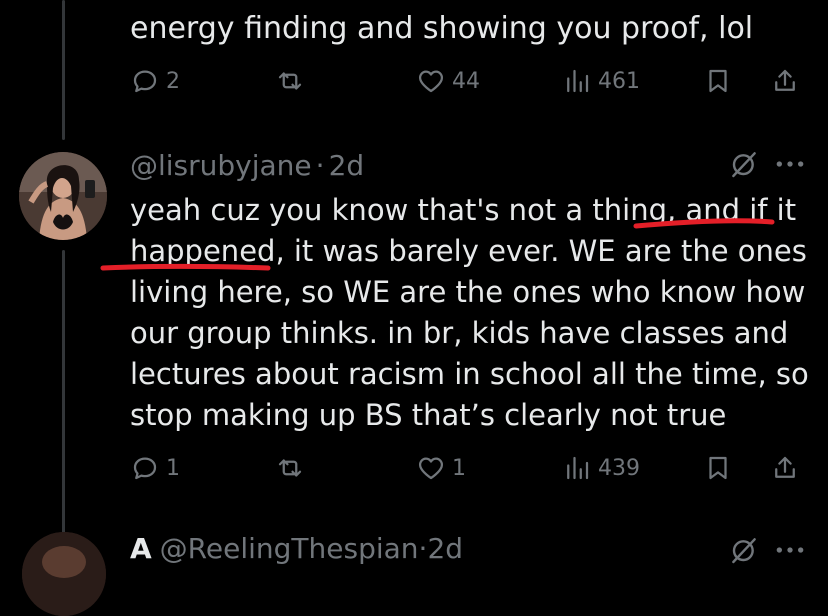 This screenshot has height=616, width=828. Describe the element at coordinates (173, 468) in the screenshot. I see `reply-count: 1` at that location.